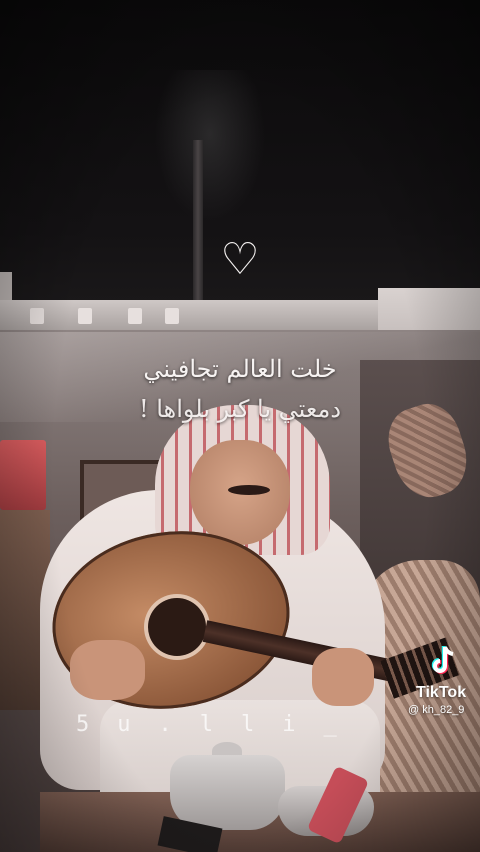 This screenshot has width=480, height=852. I want to click on heart-icon: ♡, so click(240, 259).